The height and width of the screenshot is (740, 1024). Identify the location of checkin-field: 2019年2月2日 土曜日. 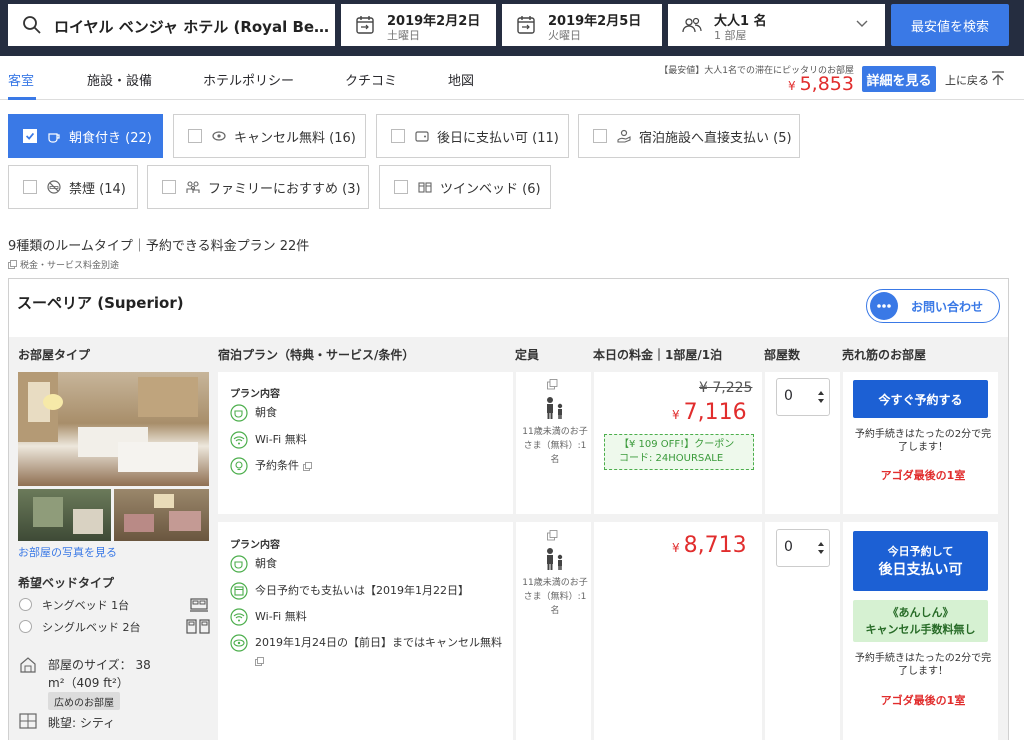
(418, 25).